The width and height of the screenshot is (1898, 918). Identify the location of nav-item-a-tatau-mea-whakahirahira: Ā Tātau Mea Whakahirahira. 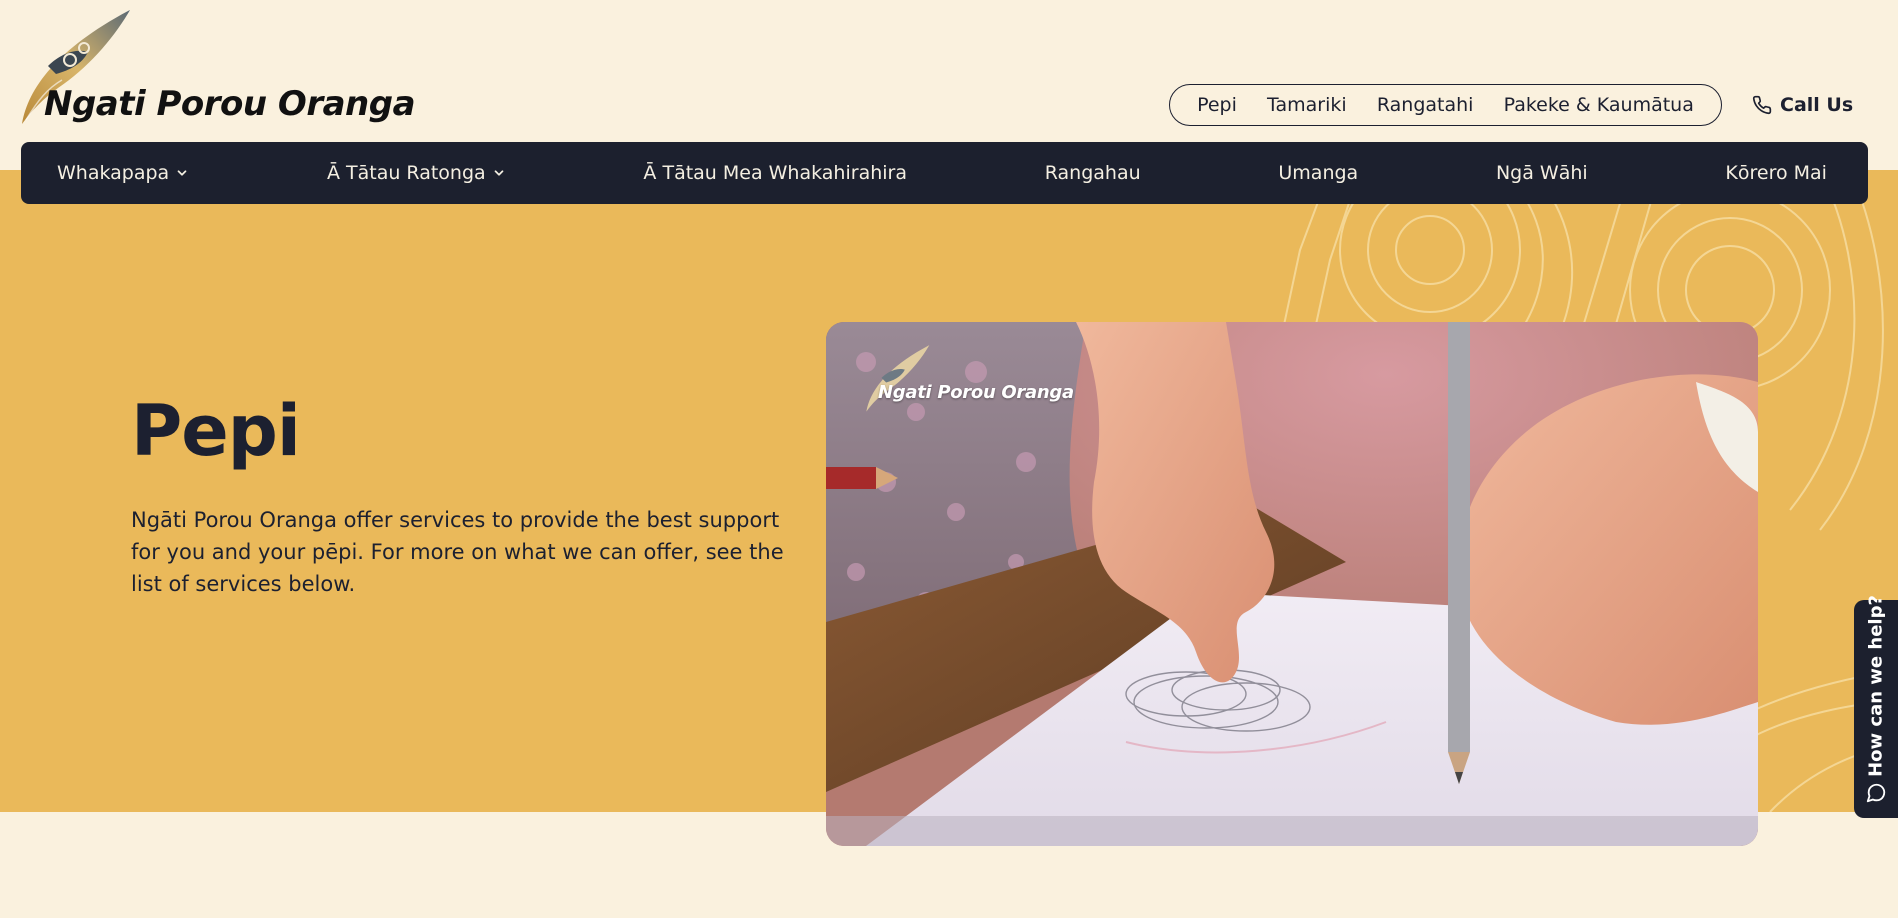
(775, 173).